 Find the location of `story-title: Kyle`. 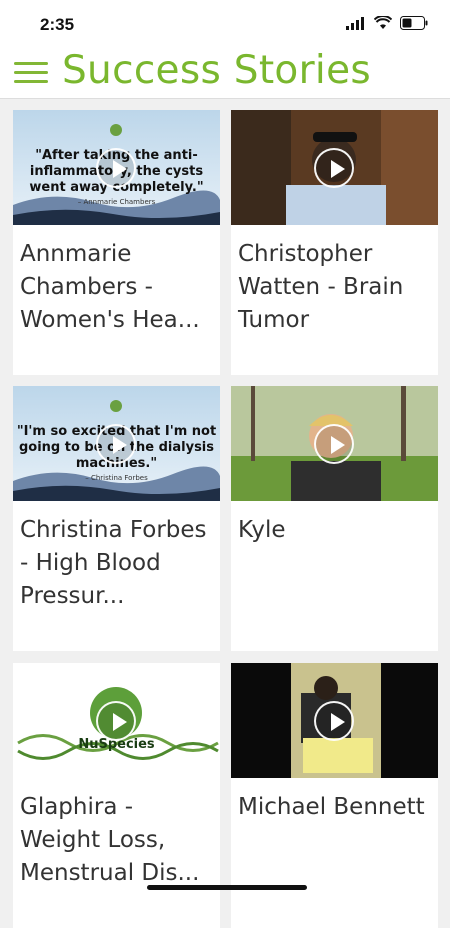

story-title: Kyle is located at coordinates (262, 530).